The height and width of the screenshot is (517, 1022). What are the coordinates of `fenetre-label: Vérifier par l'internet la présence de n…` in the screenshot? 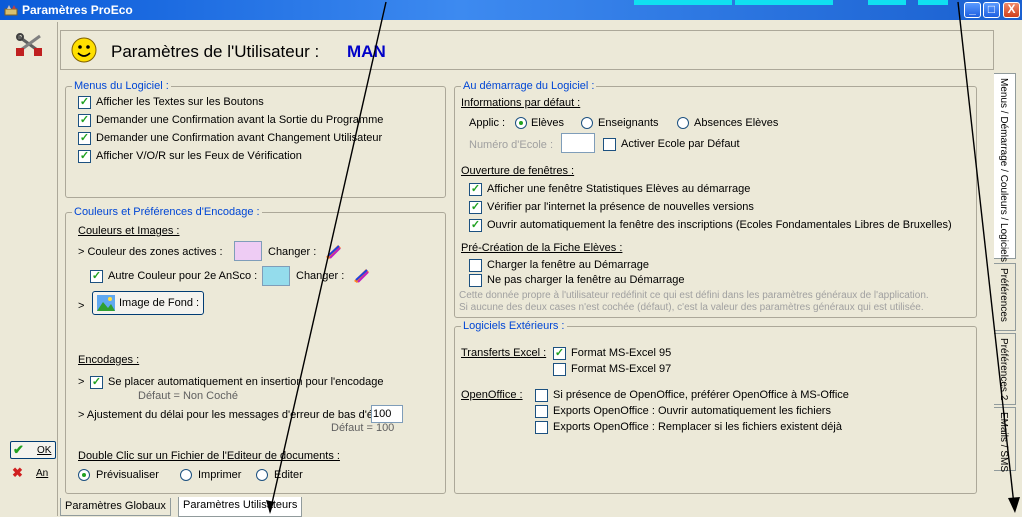 It's located at (620, 207).